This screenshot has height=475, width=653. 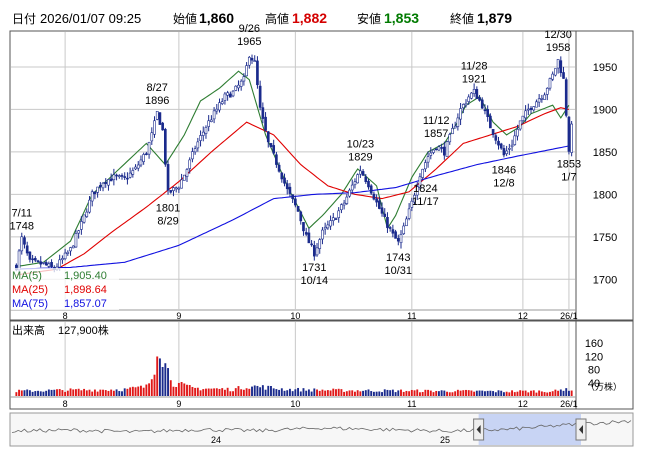 I want to click on low-value: 1,853, so click(x=401, y=18).